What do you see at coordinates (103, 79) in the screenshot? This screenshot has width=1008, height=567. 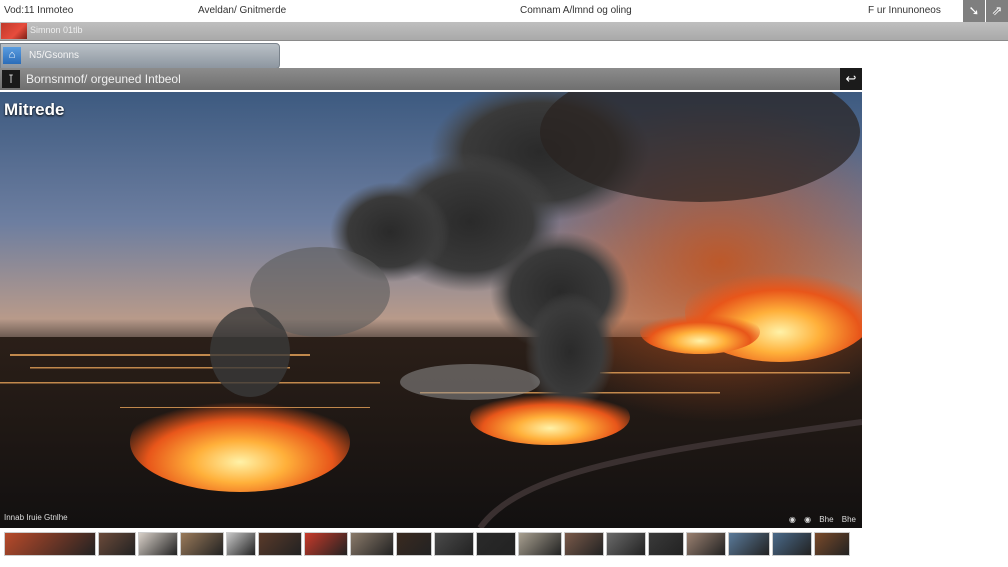 I see `viewer-title: Bornsnmof/ orgeuned Intbeol` at bounding box center [103, 79].